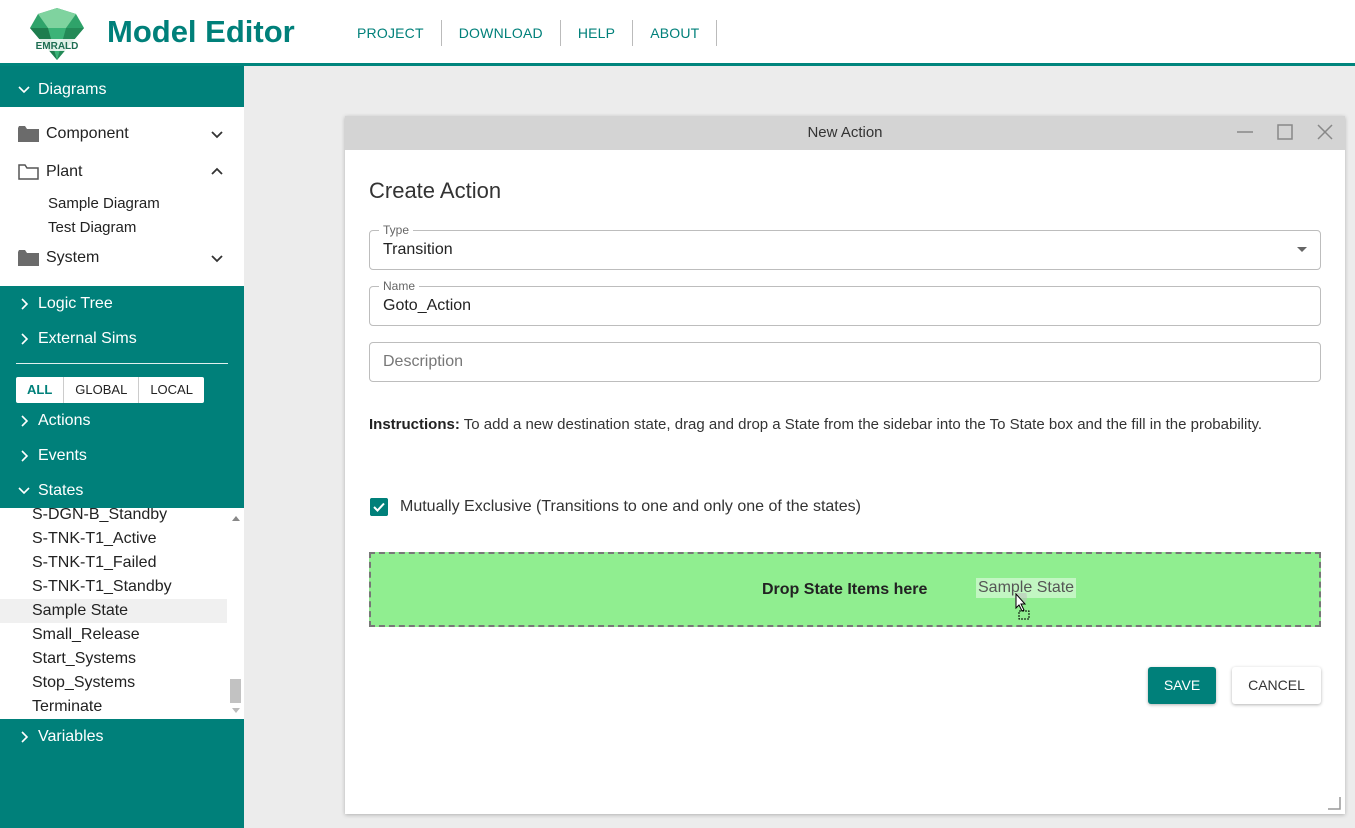  I want to click on scroll-down-icon, so click(236, 710).